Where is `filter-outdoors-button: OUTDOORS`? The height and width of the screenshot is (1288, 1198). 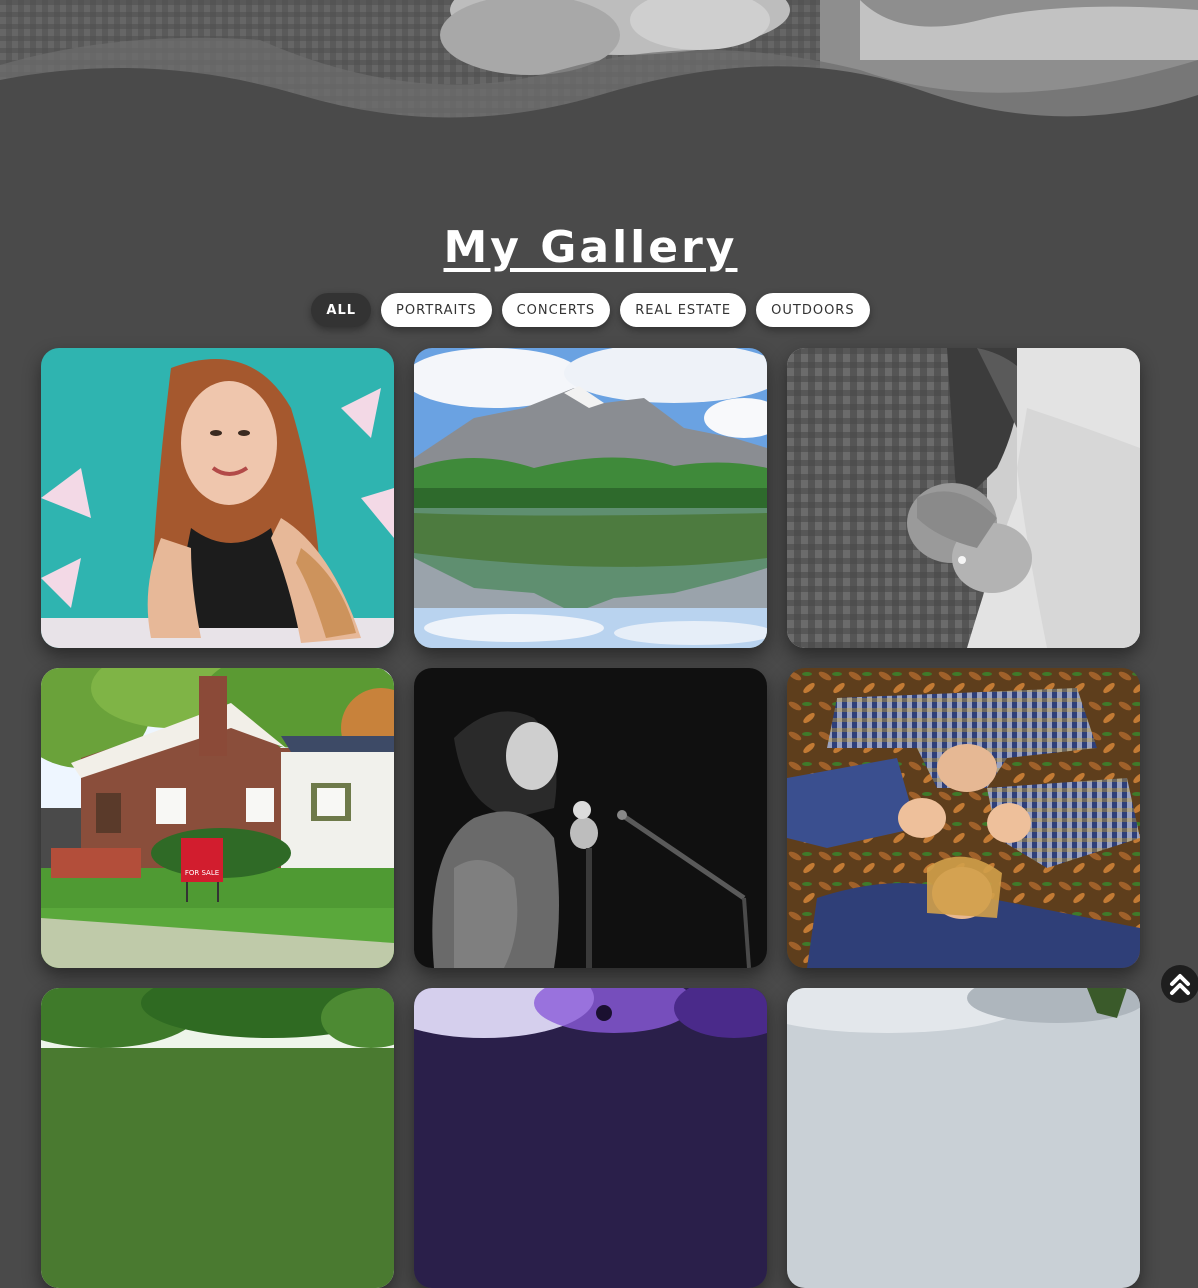 filter-outdoors-button: OUTDOORS is located at coordinates (813, 310).